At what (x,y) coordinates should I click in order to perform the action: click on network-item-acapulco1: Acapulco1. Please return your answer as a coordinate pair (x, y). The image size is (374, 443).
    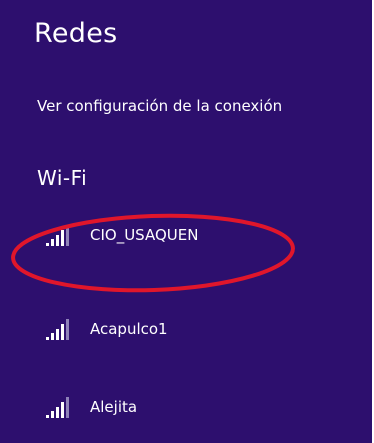
    Looking at the image, I should click on (199, 332).